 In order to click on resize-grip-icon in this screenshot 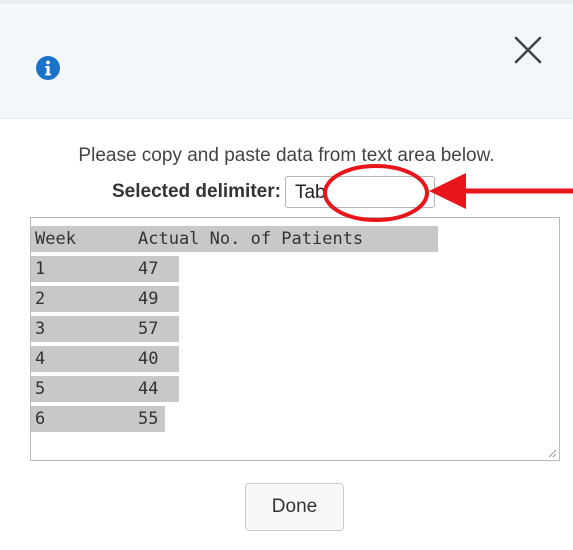, I will do `click(552, 453)`.